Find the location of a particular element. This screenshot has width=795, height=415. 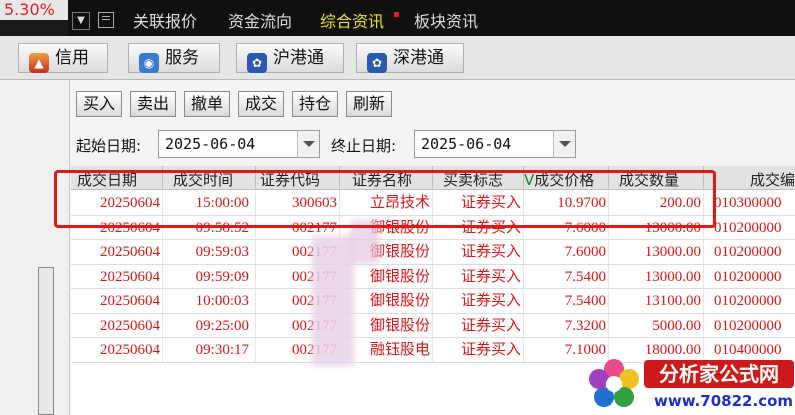

buy-button: 买入 is located at coordinates (99, 104).